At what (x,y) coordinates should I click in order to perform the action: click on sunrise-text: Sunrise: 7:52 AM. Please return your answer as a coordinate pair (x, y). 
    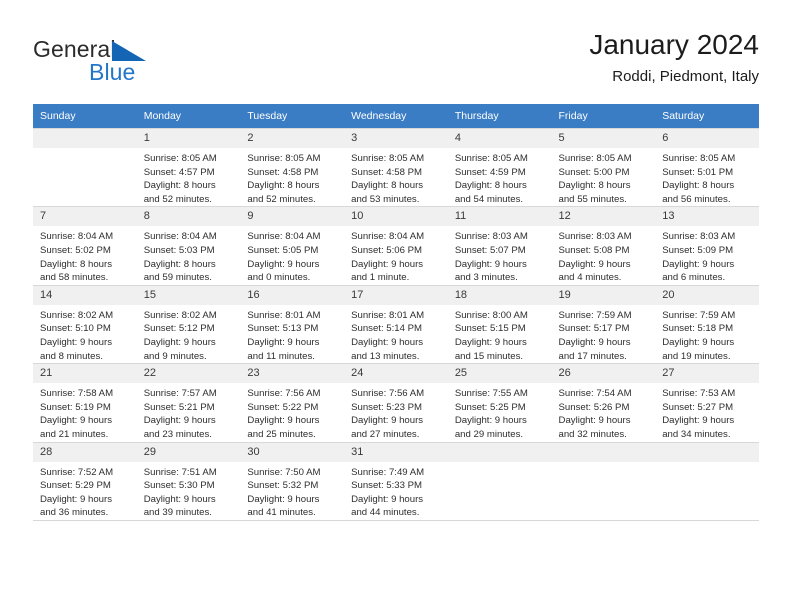
    Looking at the image, I should click on (77, 472).